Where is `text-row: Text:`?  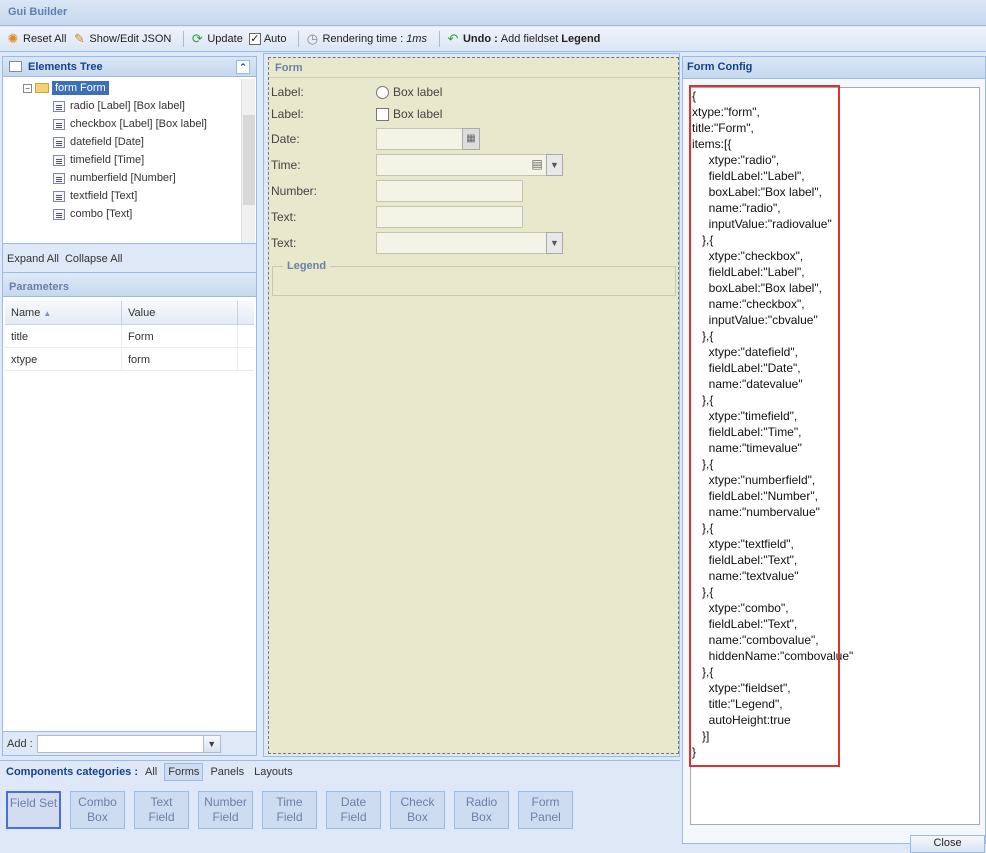 text-row: Text: is located at coordinates (397, 217).